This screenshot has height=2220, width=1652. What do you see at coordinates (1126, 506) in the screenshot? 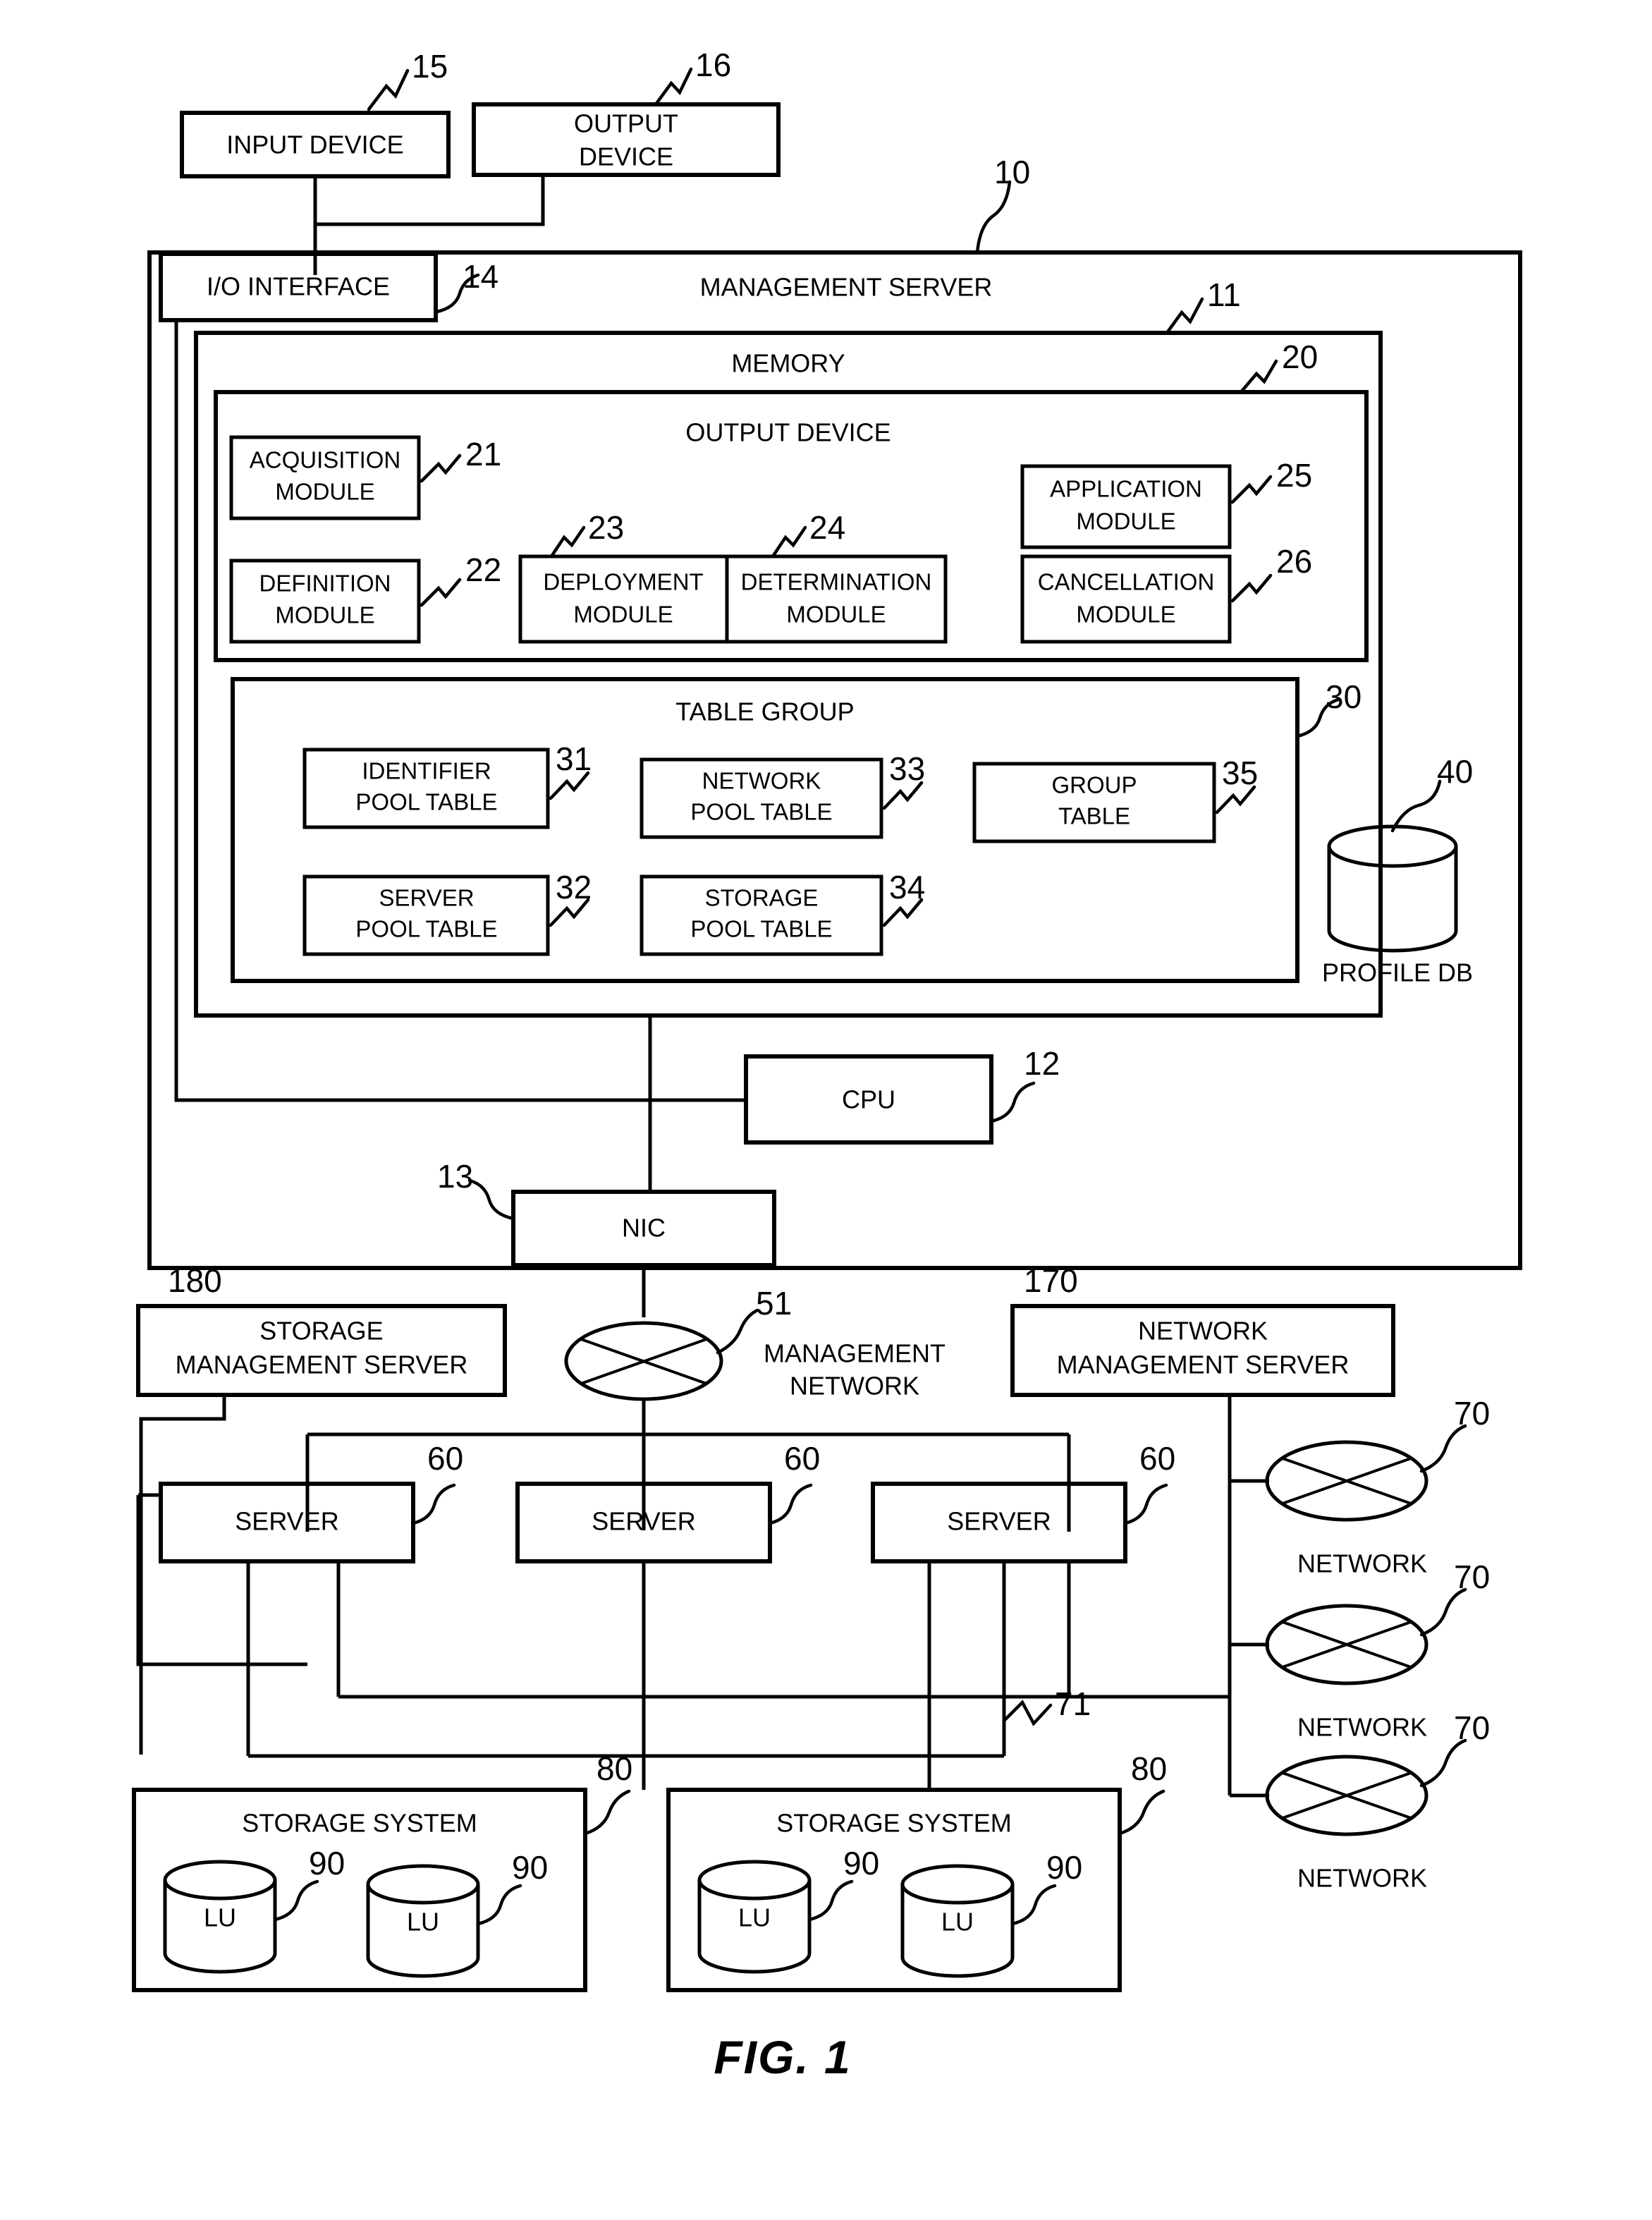
I see `application-module-box: APPLICATION MODULE` at bounding box center [1126, 506].